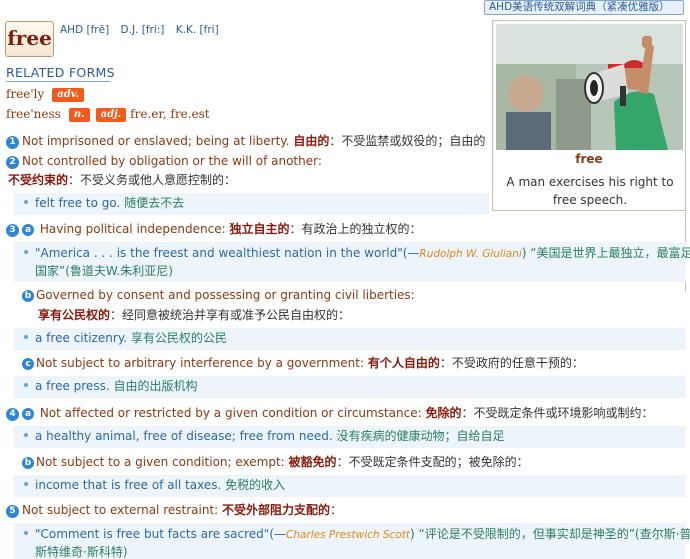 This screenshot has height=559, width=690. What do you see at coordinates (60, 73) in the screenshot?
I see `related-forms-title: RELATED FORMS` at bounding box center [60, 73].